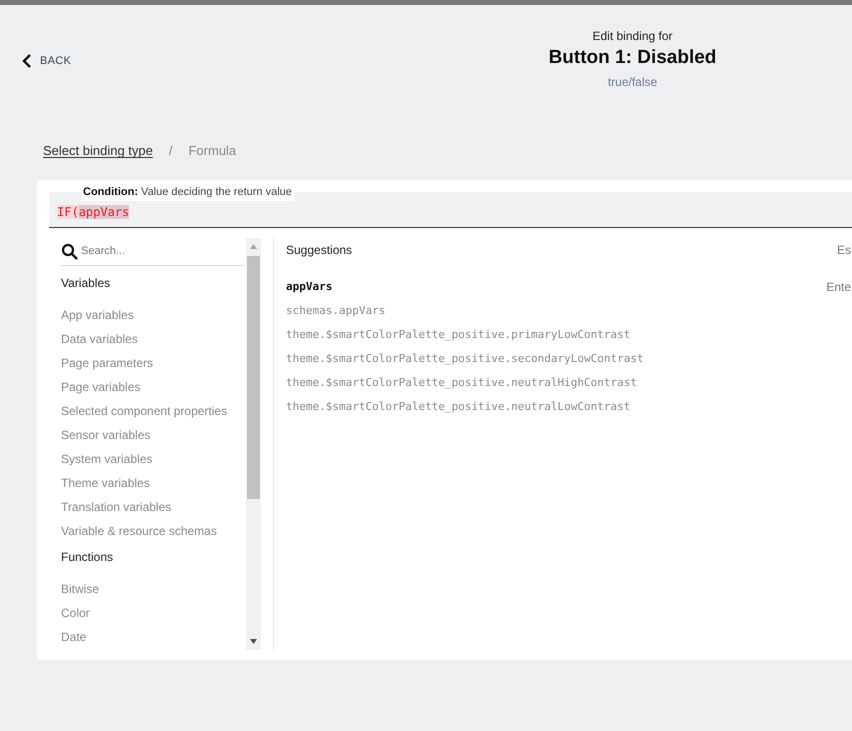  What do you see at coordinates (152, 507) in the screenshot?
I see `category-item: Translation variables` at bounding box center [152, 507].